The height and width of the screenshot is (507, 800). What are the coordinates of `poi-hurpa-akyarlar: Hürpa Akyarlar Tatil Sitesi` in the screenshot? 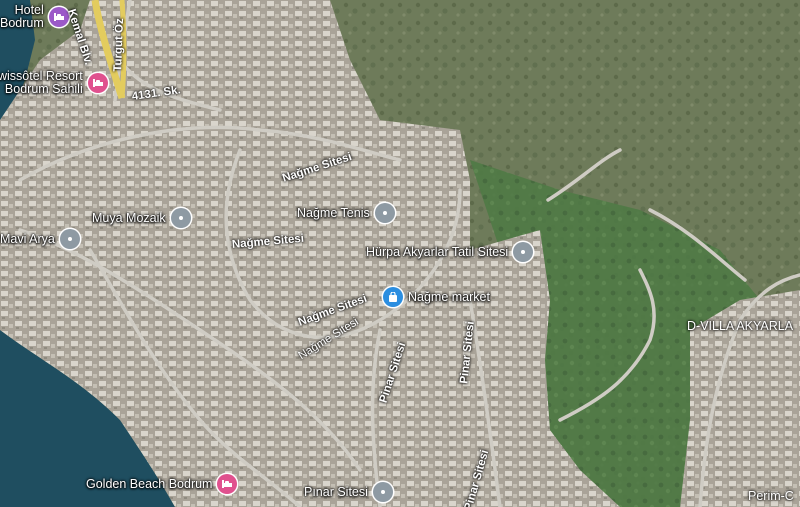 It's located at (450, 252).